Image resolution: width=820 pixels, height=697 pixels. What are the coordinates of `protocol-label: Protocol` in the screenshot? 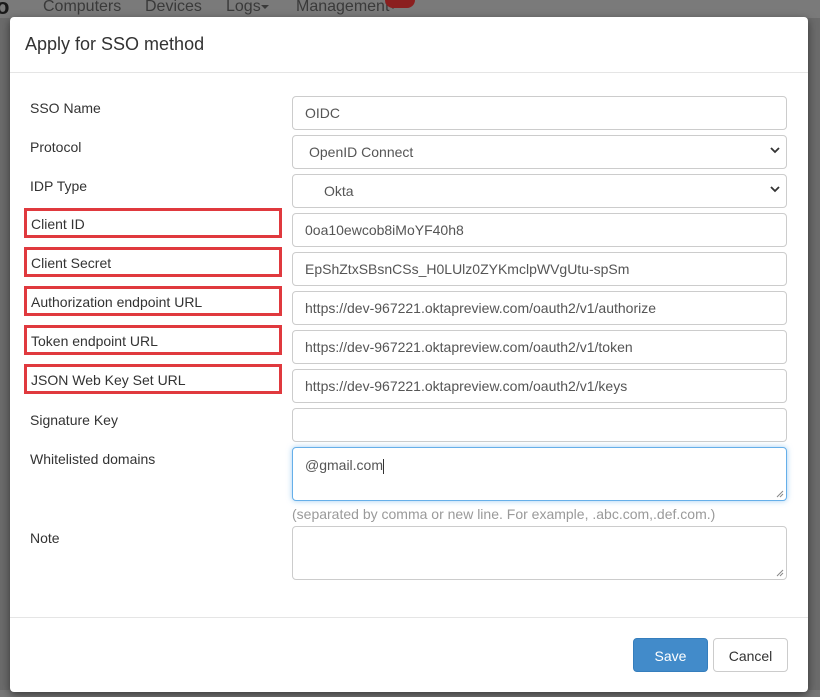 It's located at (56, 147).